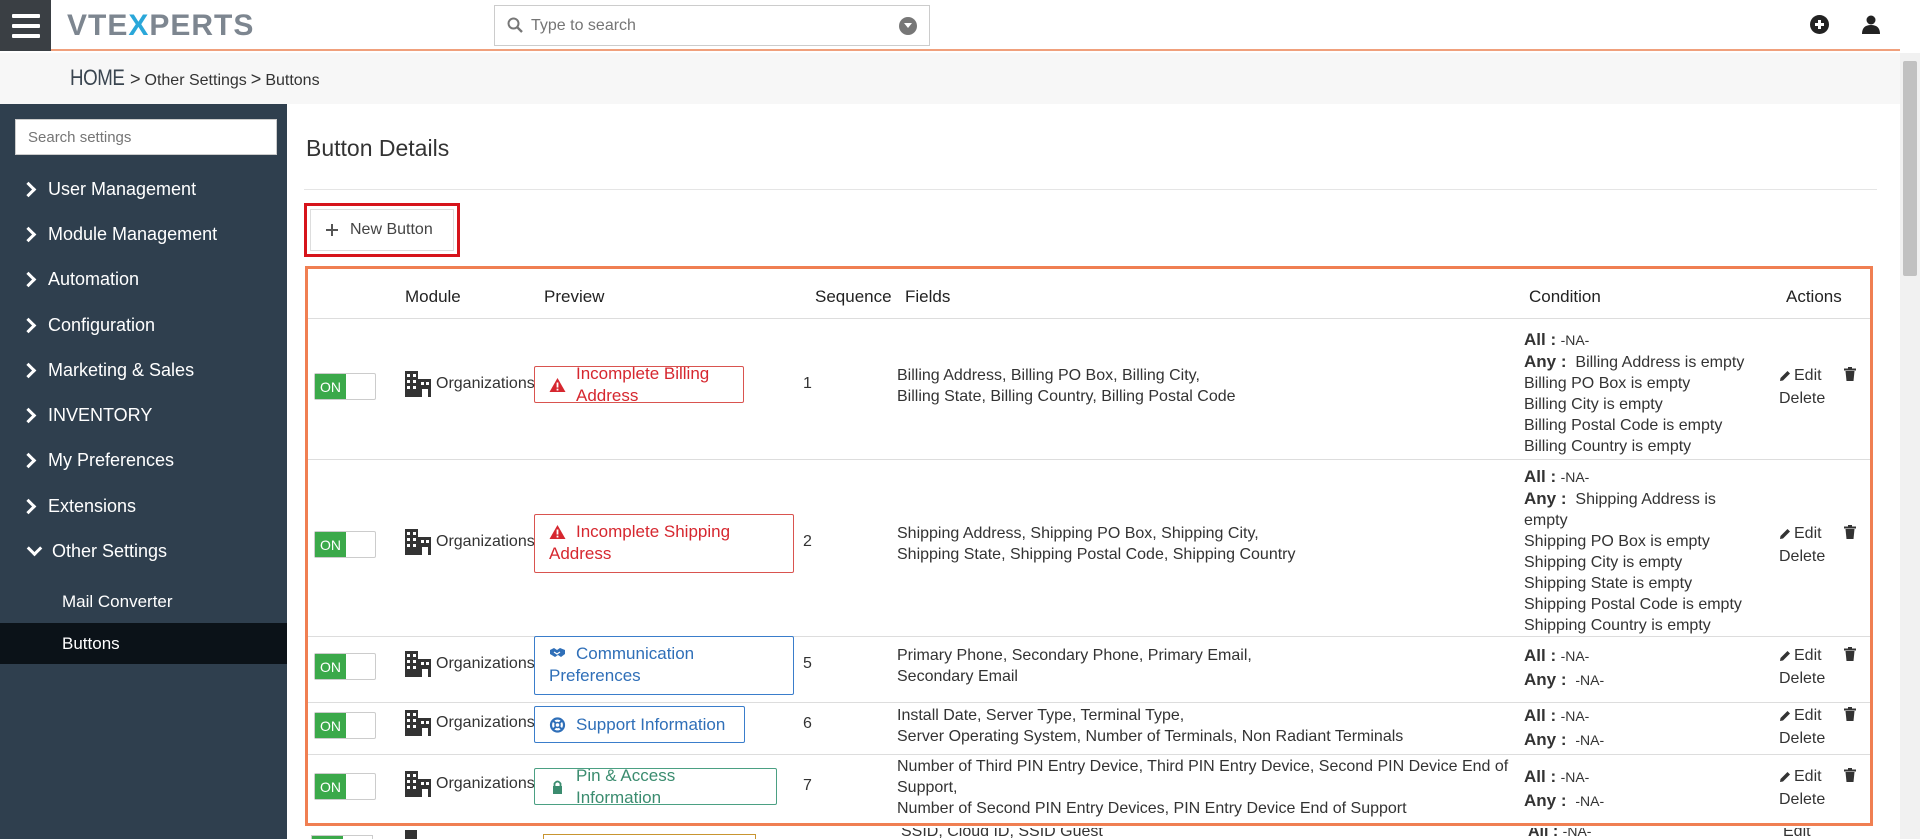 The height and width of the screenshot is (839, 1920). What do you see at coordinates (807, 383) in the screenshot?
I see `sequence-cell: 1` at bounding box center [807, 383].